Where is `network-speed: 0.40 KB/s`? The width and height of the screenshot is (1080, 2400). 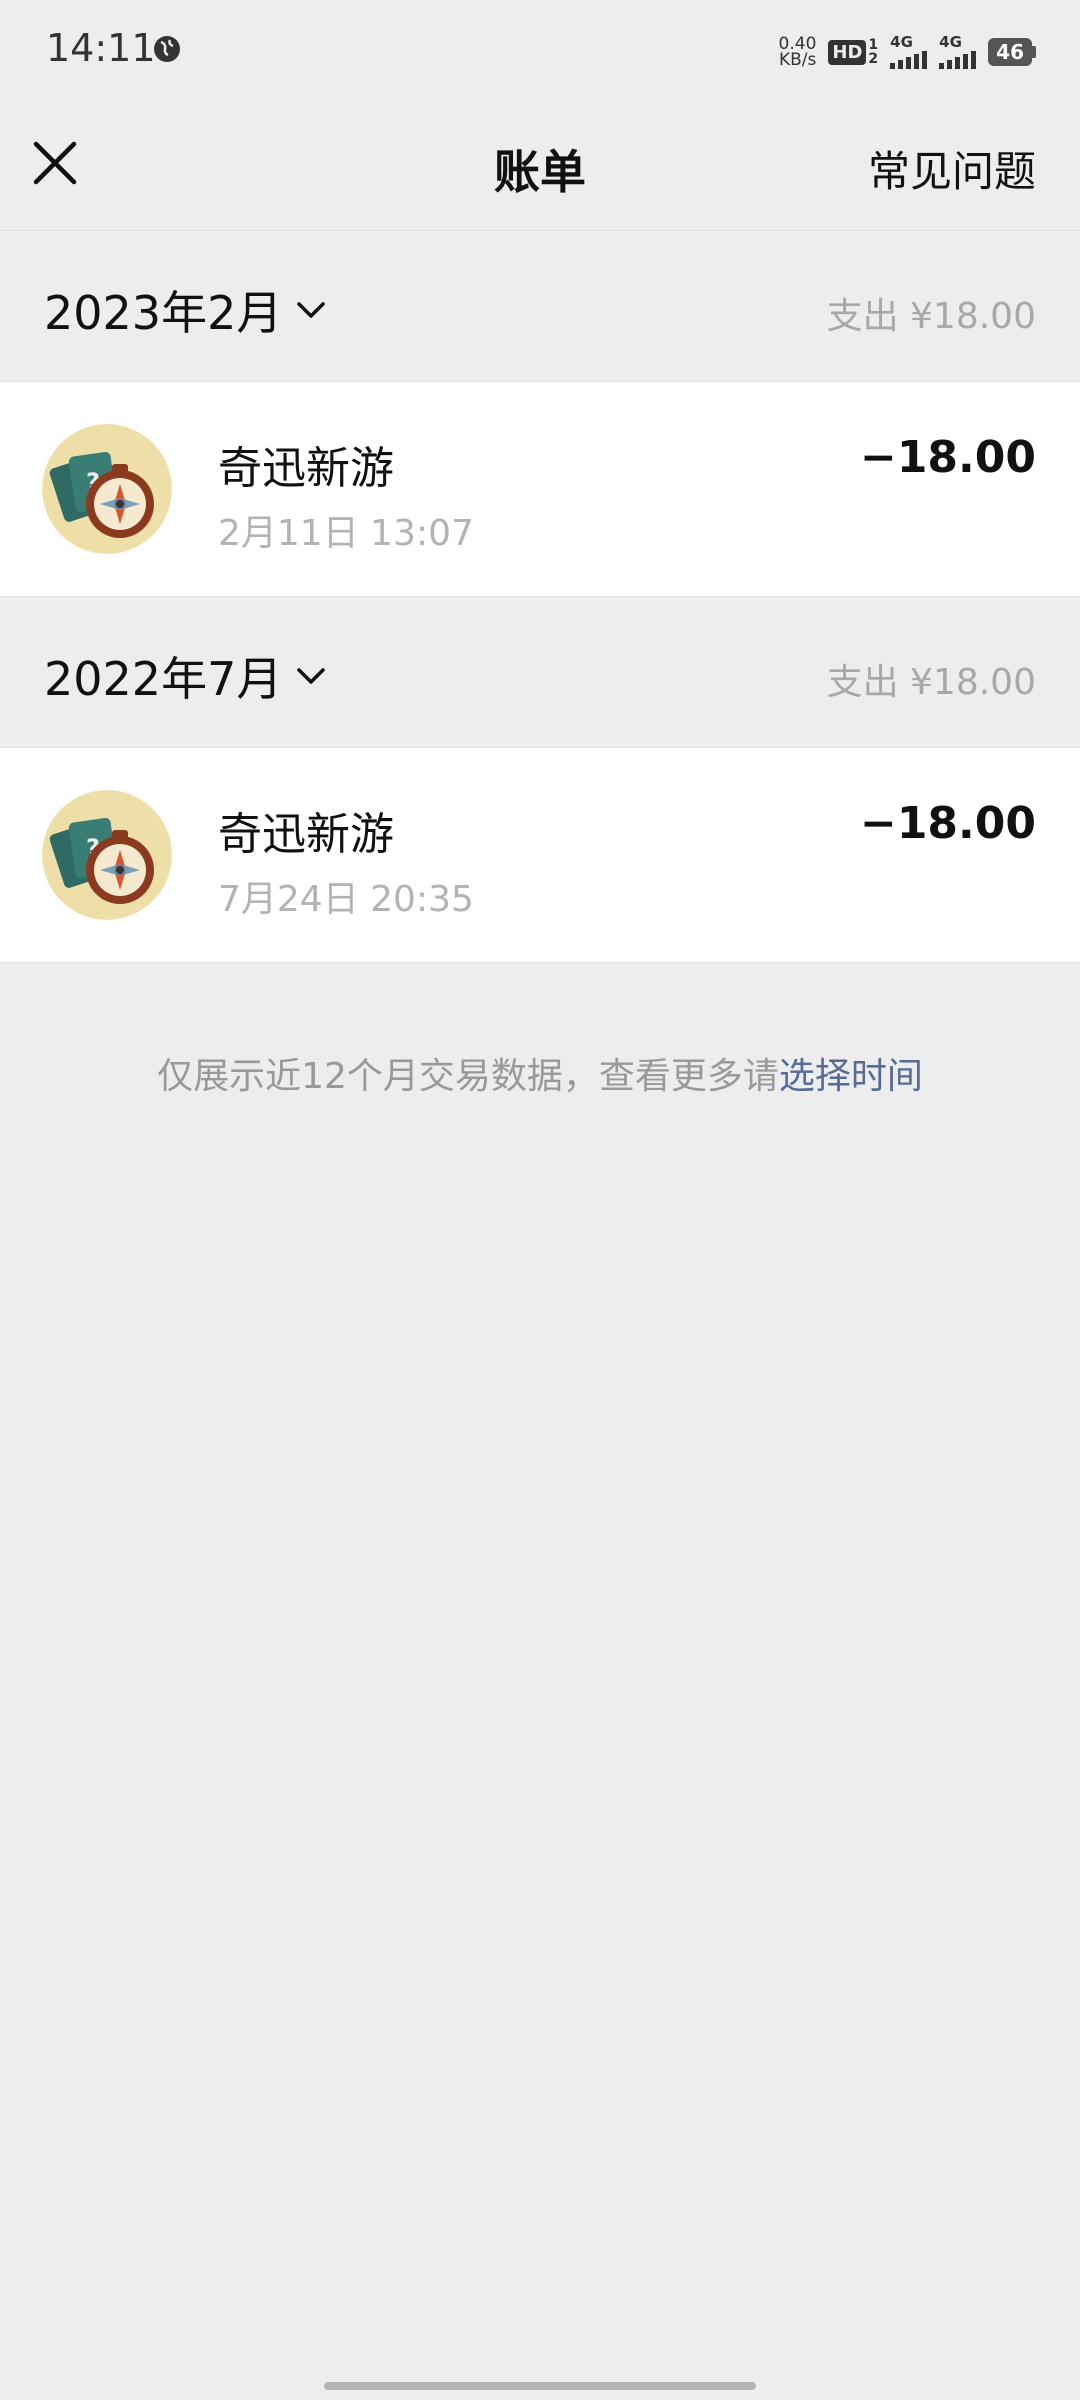 network-speed: 0.40 KB/s is located at coordinates (797, 52).